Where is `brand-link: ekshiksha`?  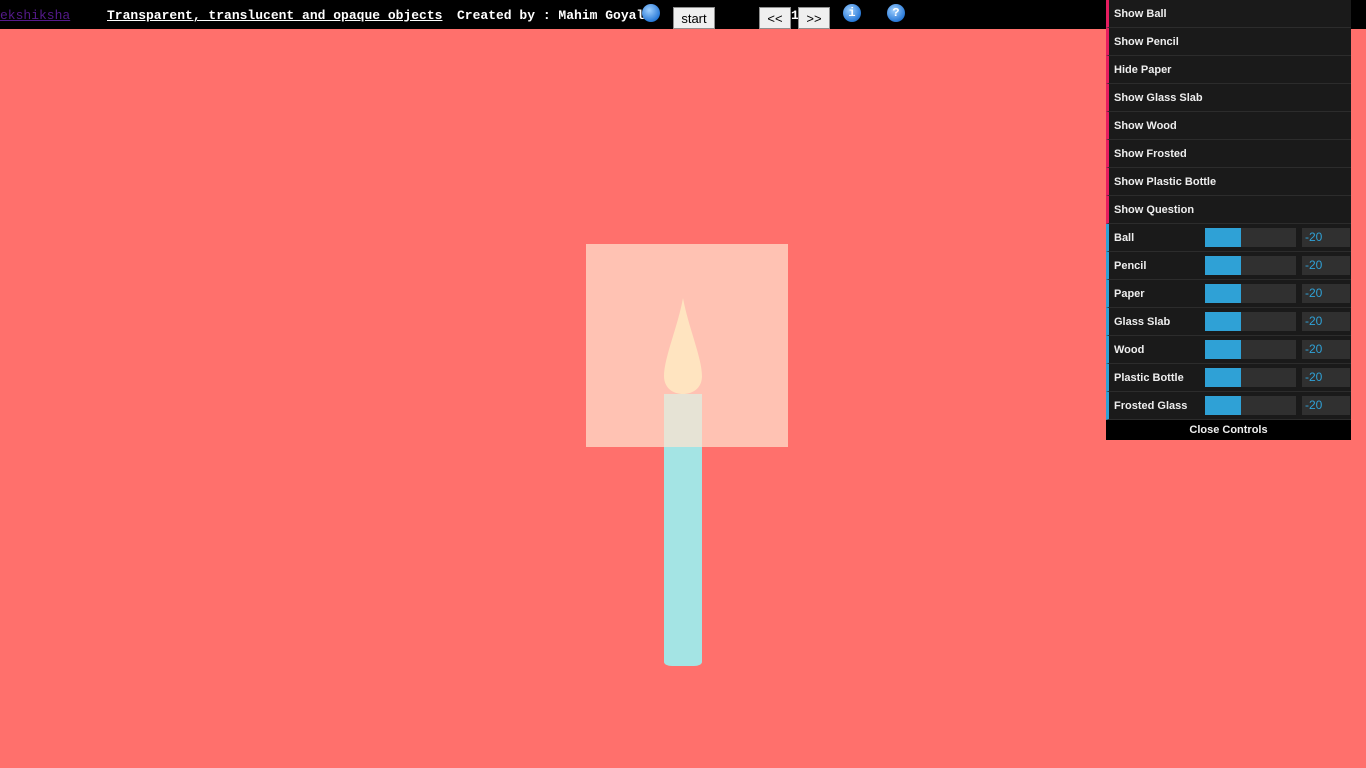
brand-link: ekshiksha is located at coordinates (35, 15).